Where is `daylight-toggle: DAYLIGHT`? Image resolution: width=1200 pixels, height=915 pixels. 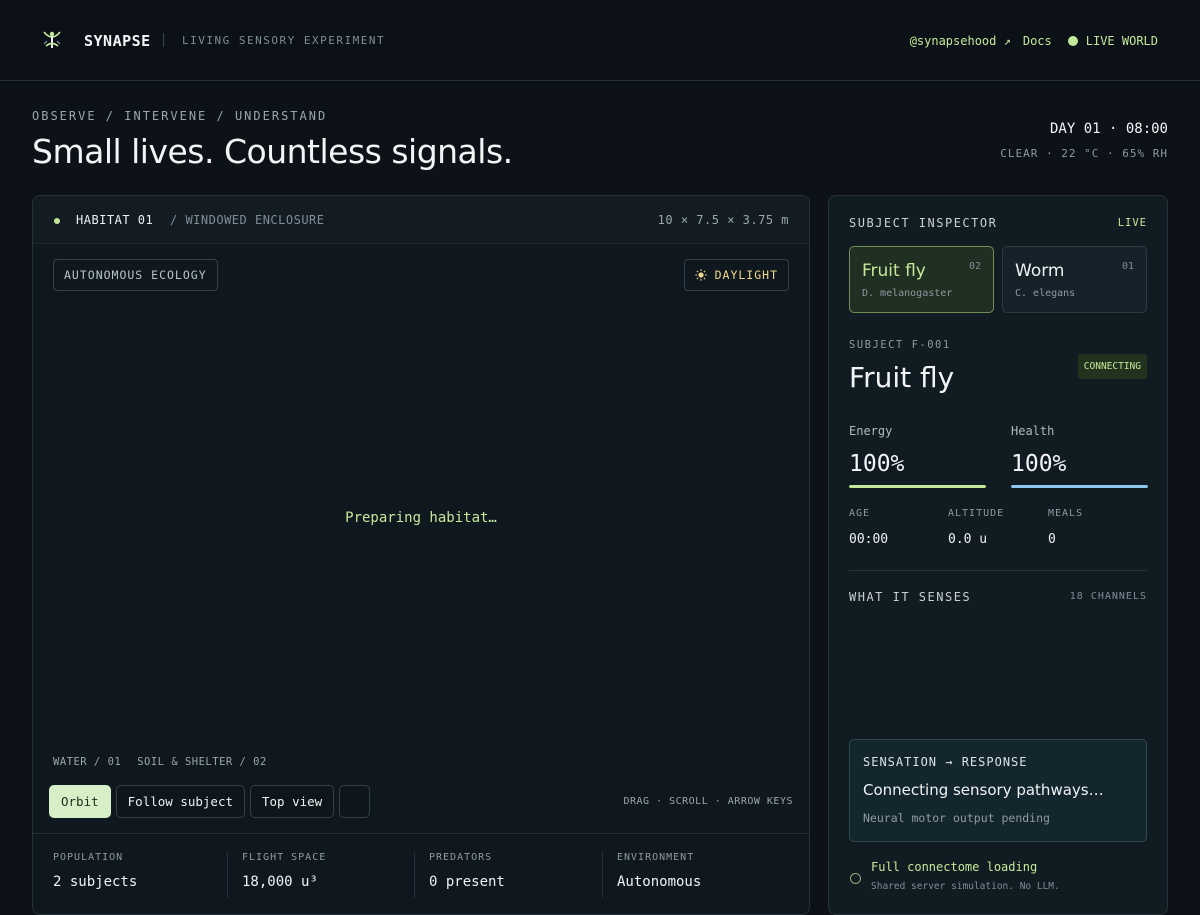
daylight-toggle: DAYLIGHT is located at coordinates (736, 275).